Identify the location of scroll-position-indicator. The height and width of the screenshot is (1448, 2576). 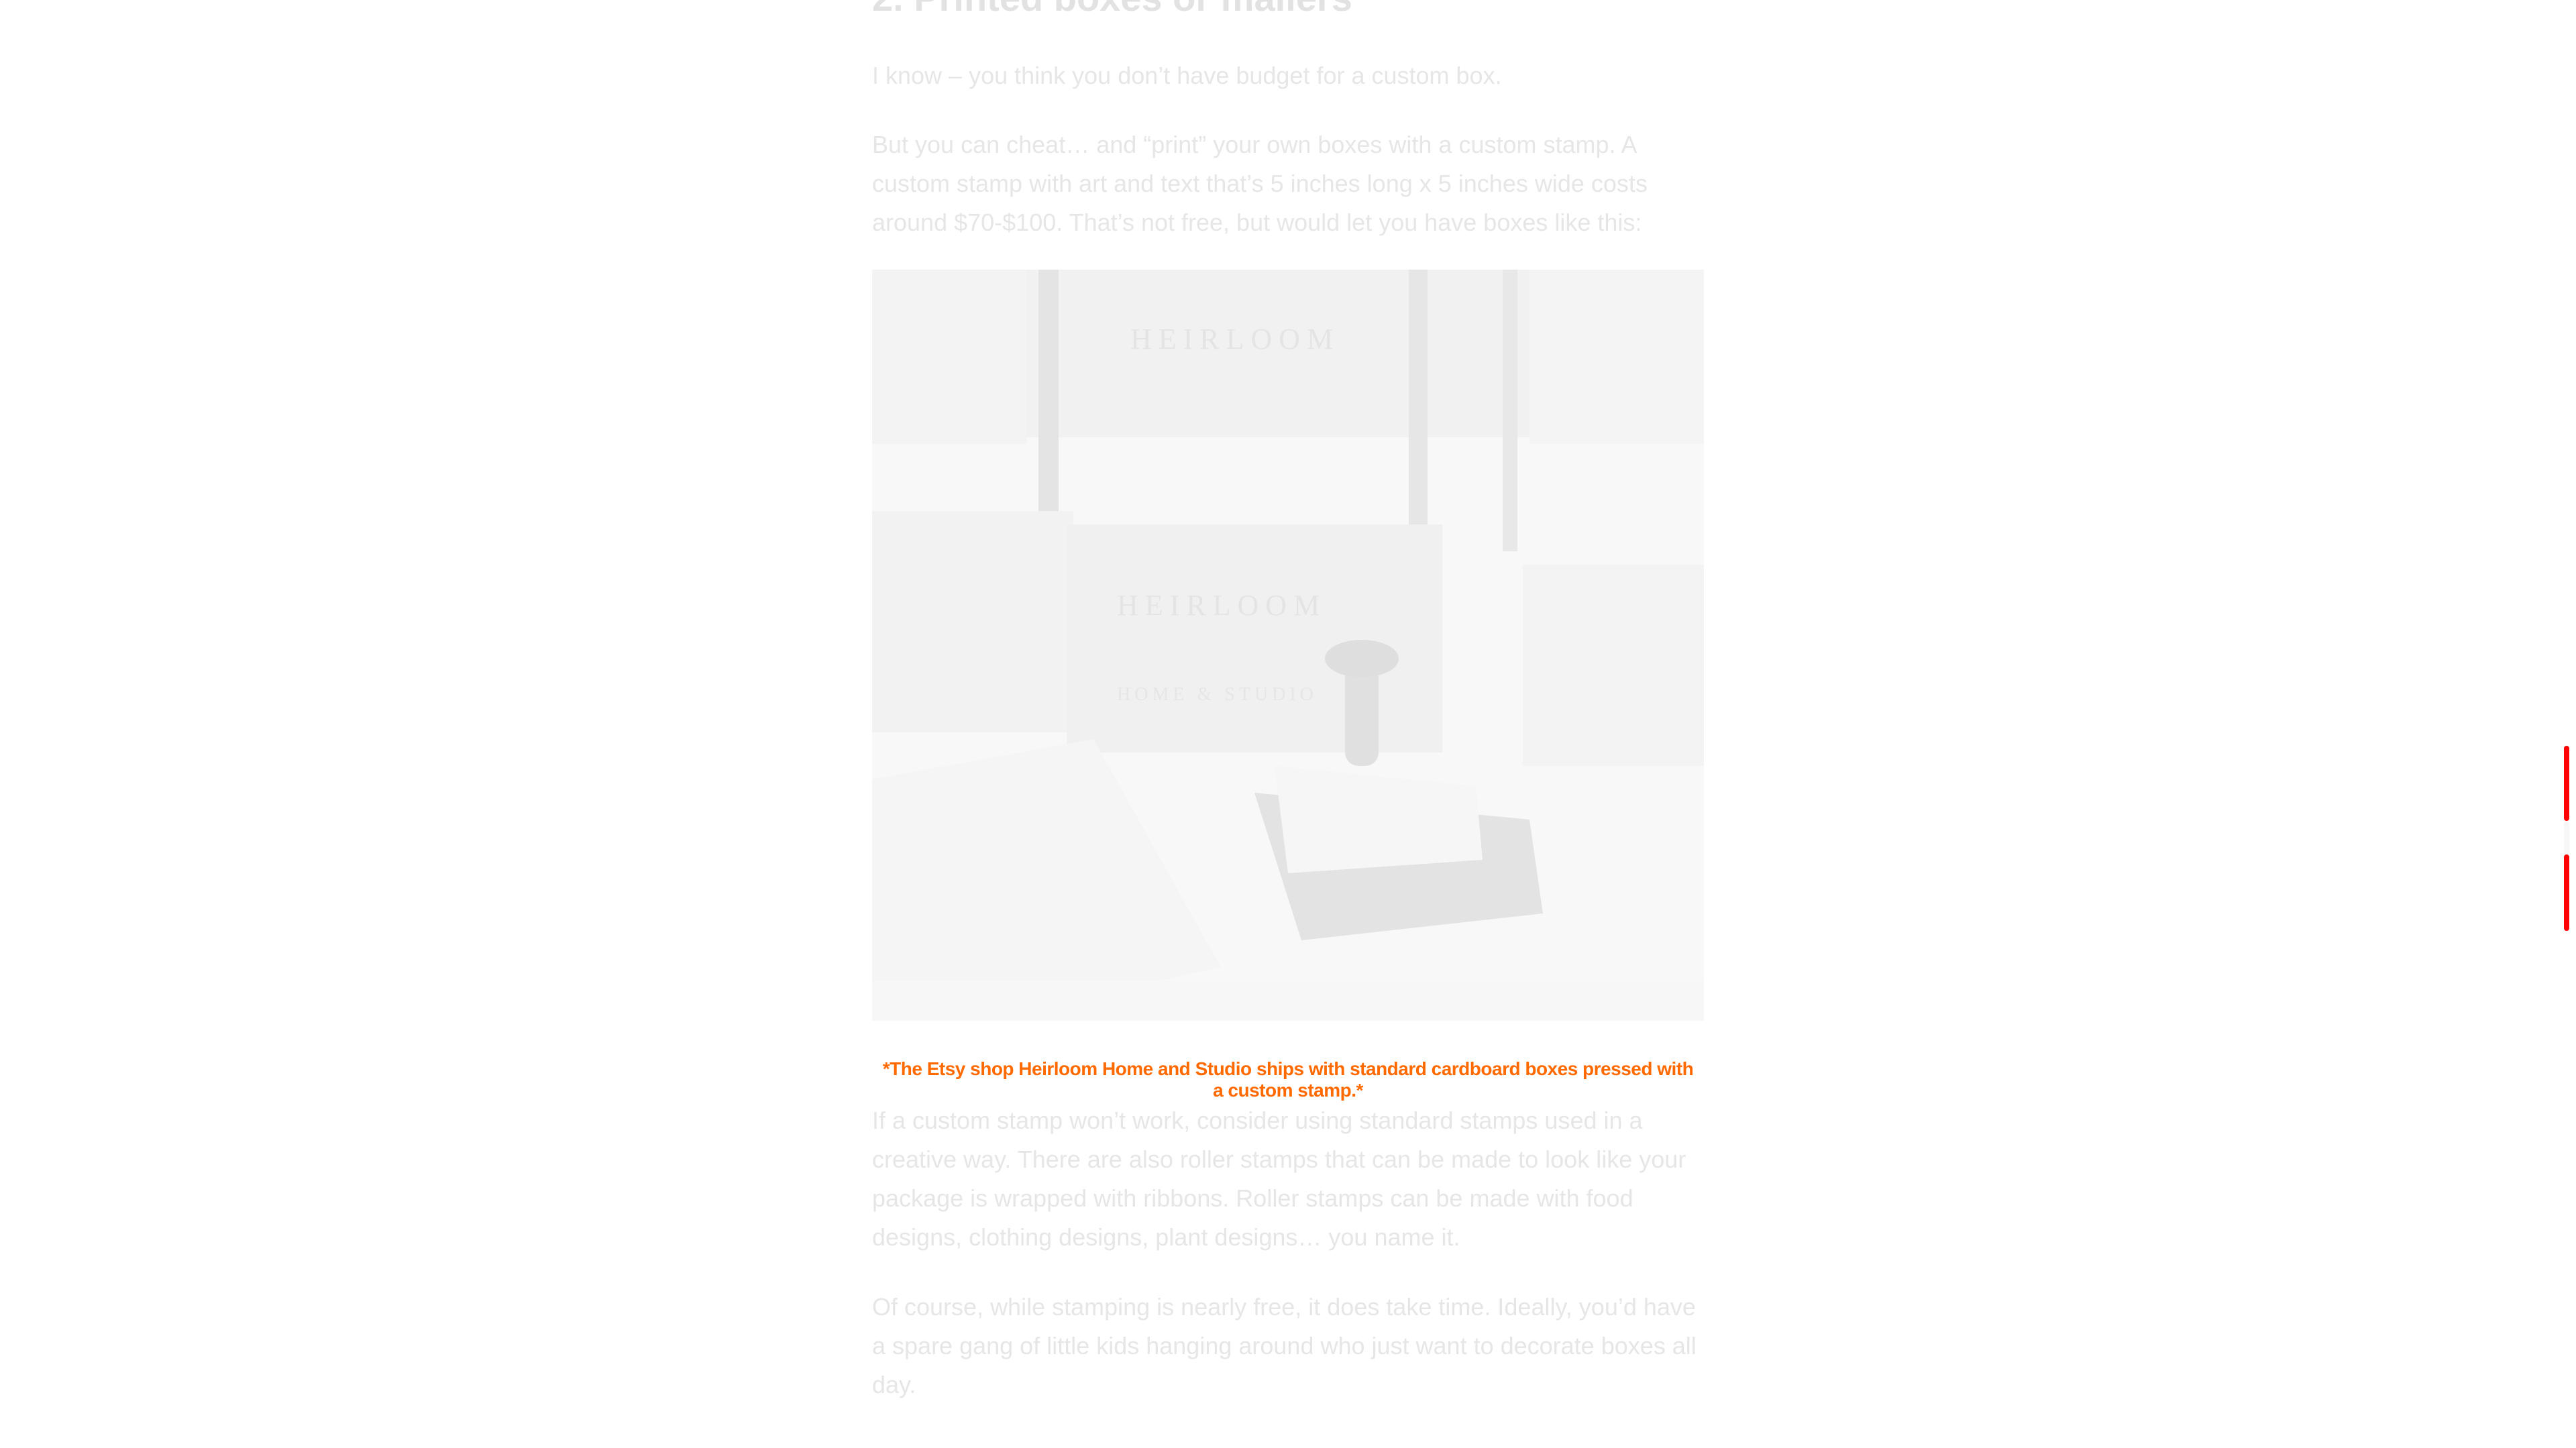
(2566, 839).